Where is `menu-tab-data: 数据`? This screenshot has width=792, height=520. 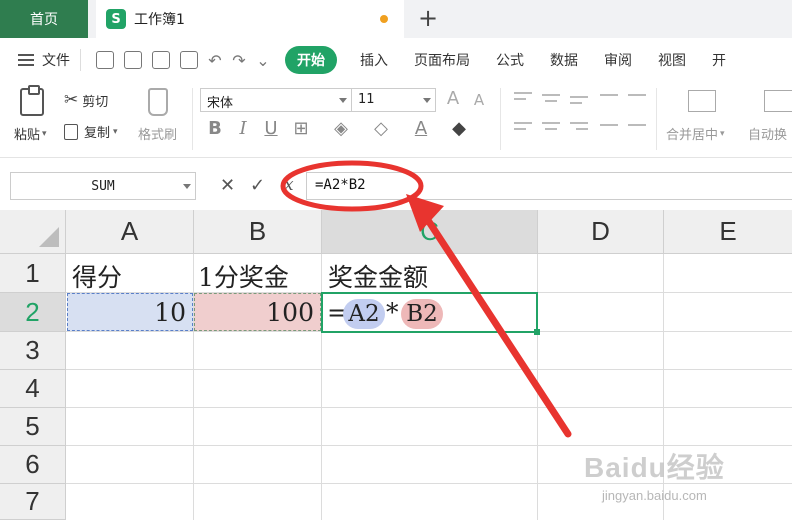
menu-tab-data: 数据 is located at coordinates (564, 60).